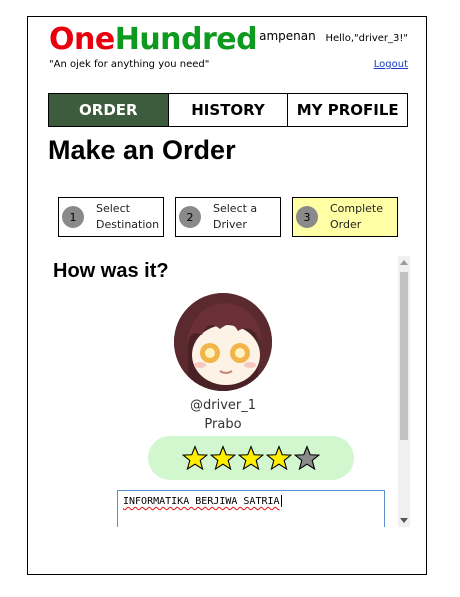  I want to click on star-rating, so click(251, 458).